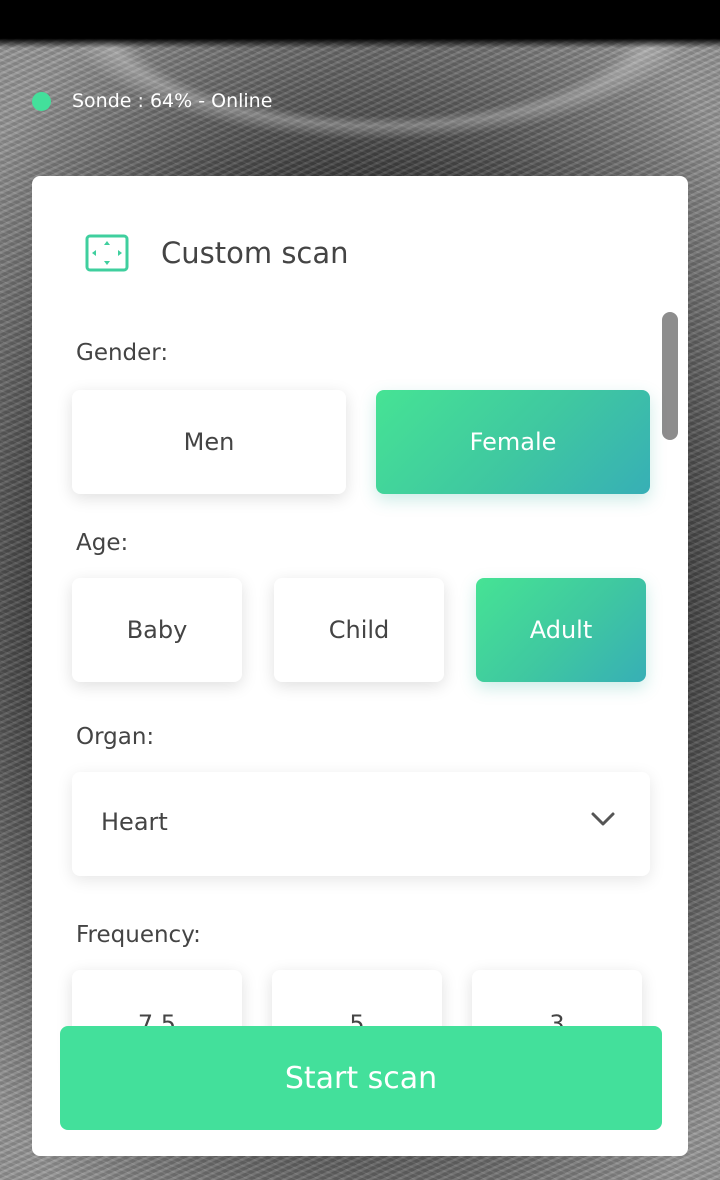  What do you see at coordinates (172, 101) in the screenshot?
I see `probe-status-text: Sonde : 64% - Online` at bounding box center [172, 101].